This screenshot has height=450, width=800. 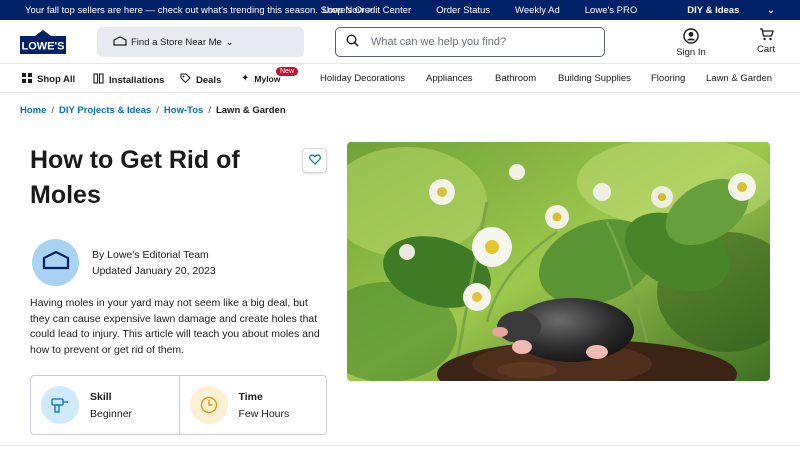 I want to click on sign-in-label: Sign In, so click(x=691, y=52).